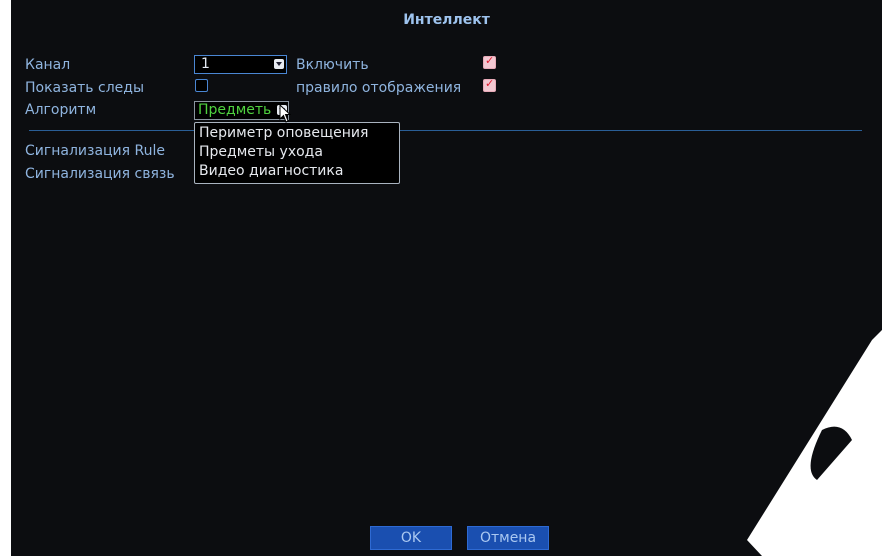 Image resolution: width=893 pixels, height=556 pixels. Describe the element at coordinates (445, 130) in the screenshot. I see `divider` at that location.